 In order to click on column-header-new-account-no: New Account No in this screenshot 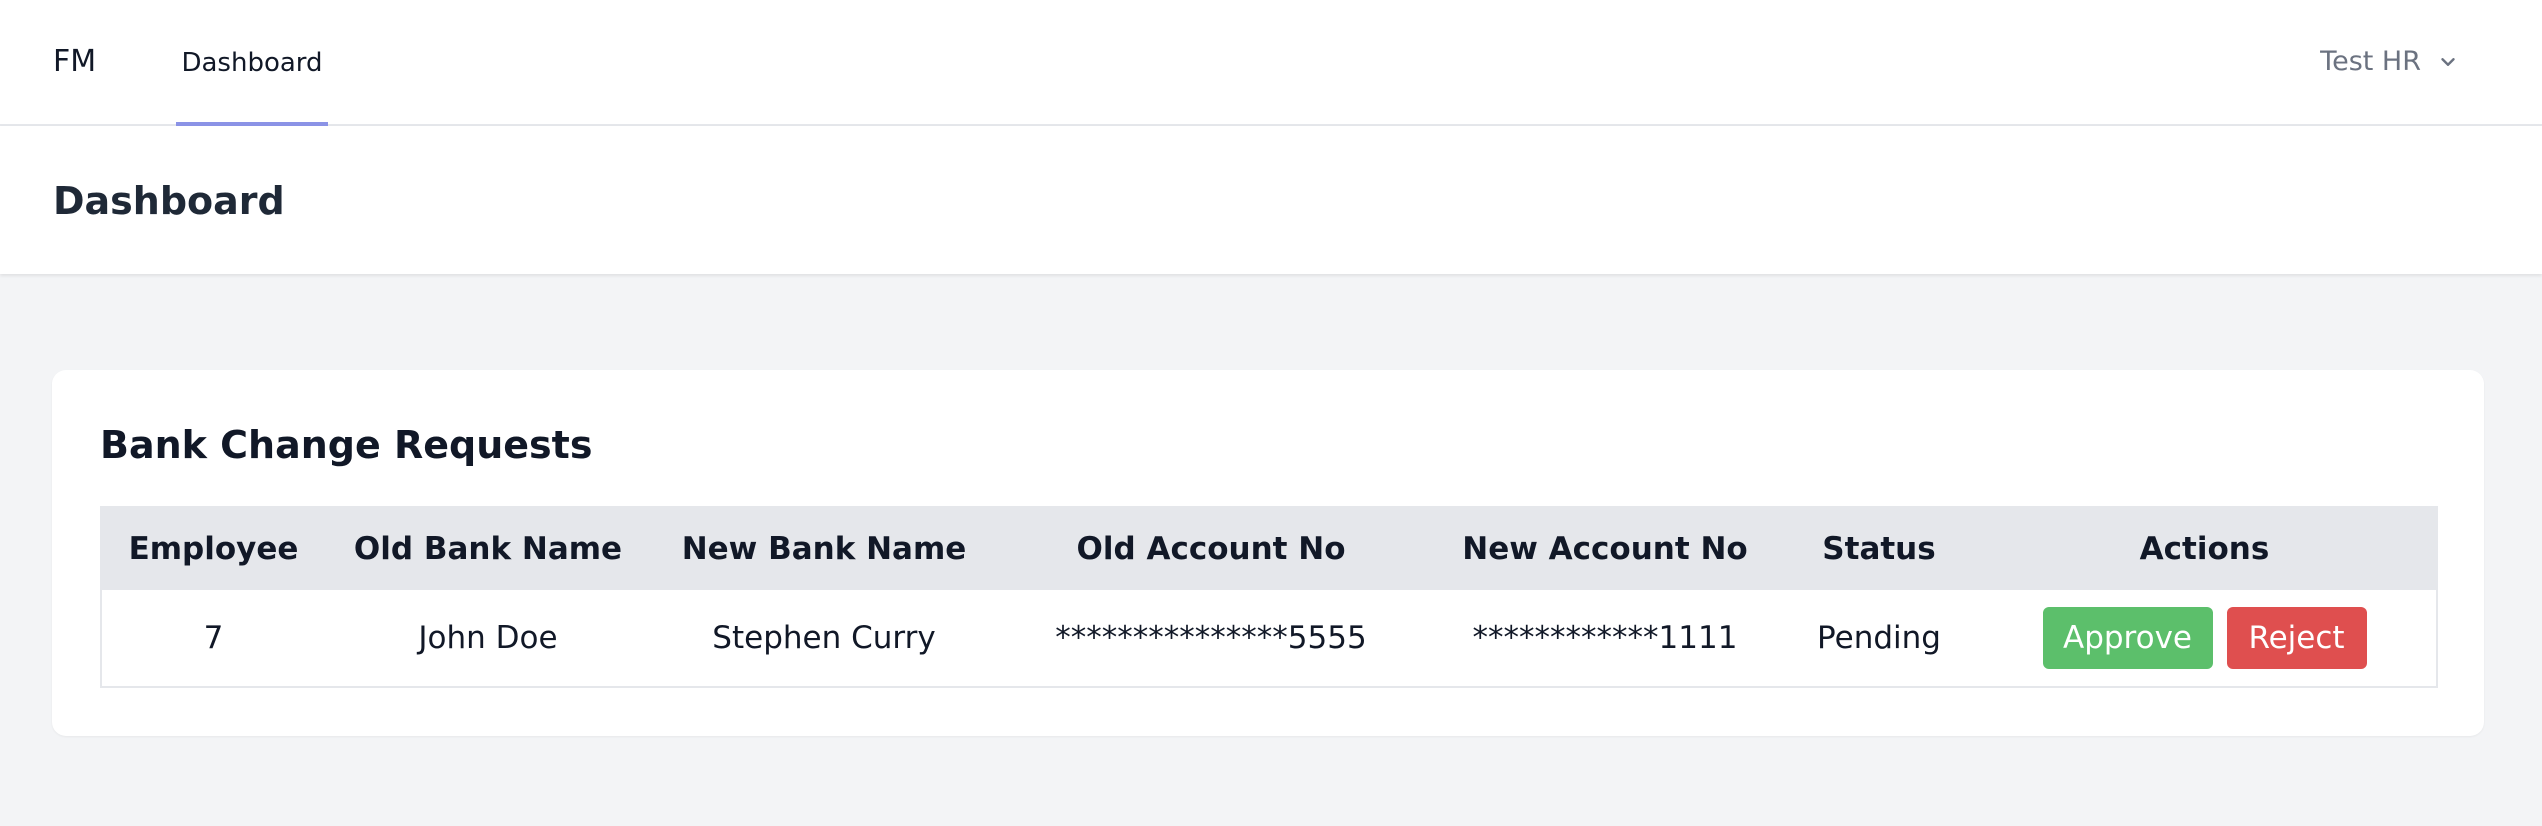, I will do `click(1605, 549)`.